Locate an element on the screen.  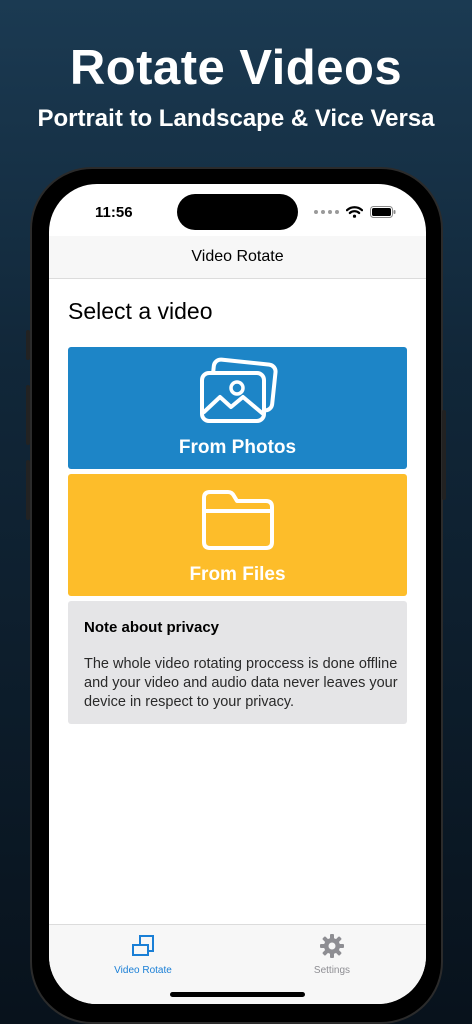
home-indicator is located at coordinates (237, 994).